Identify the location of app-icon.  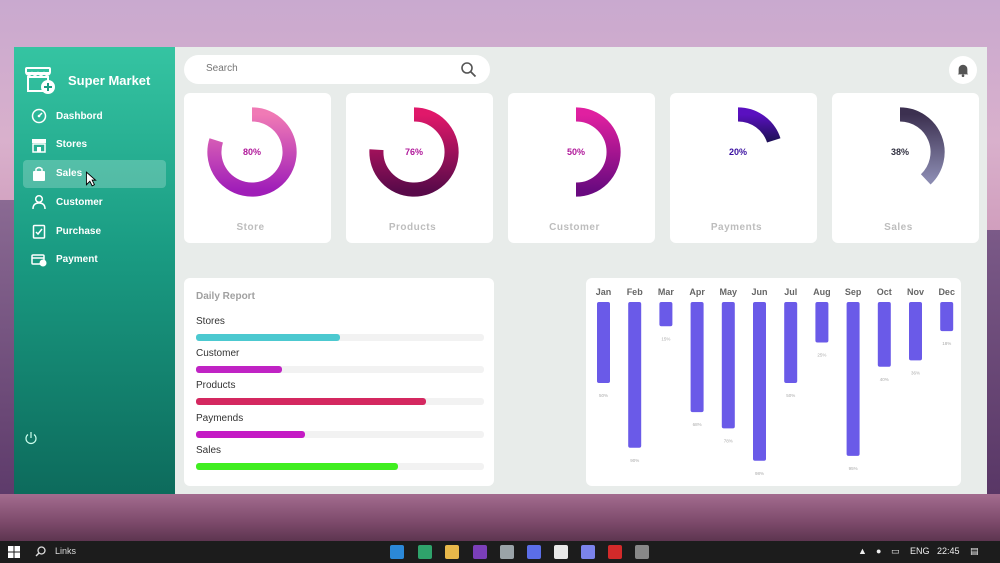
(534, 552).